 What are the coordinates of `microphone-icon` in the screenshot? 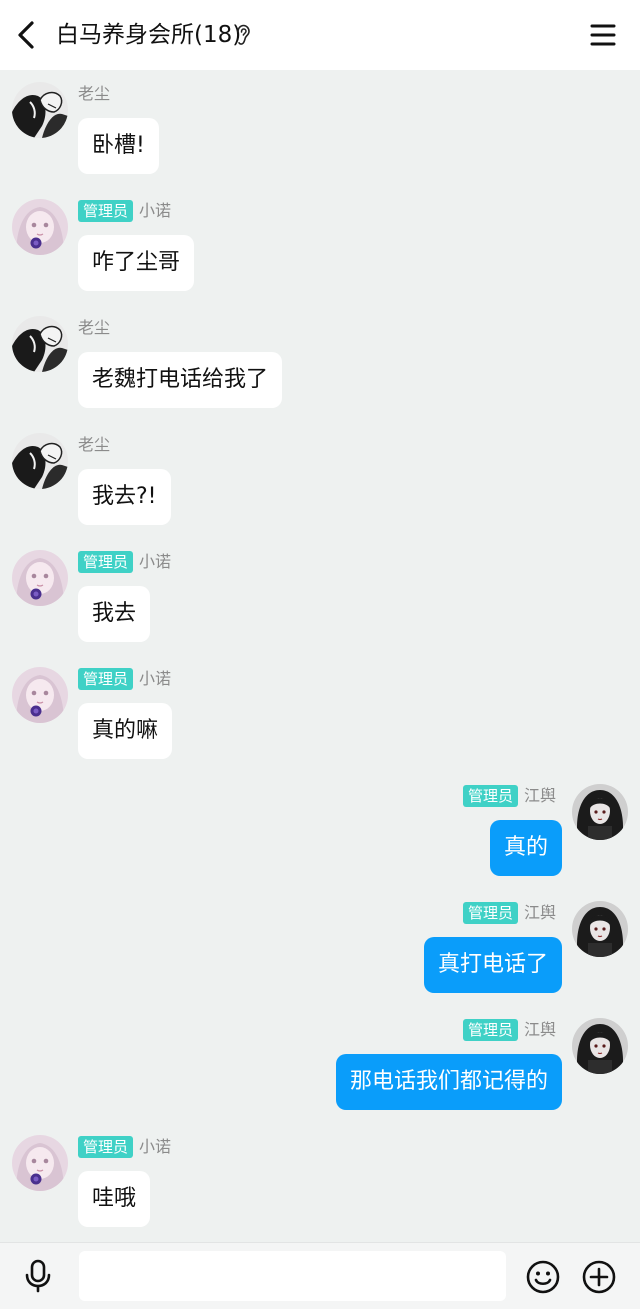 It's located at (38, 1276).